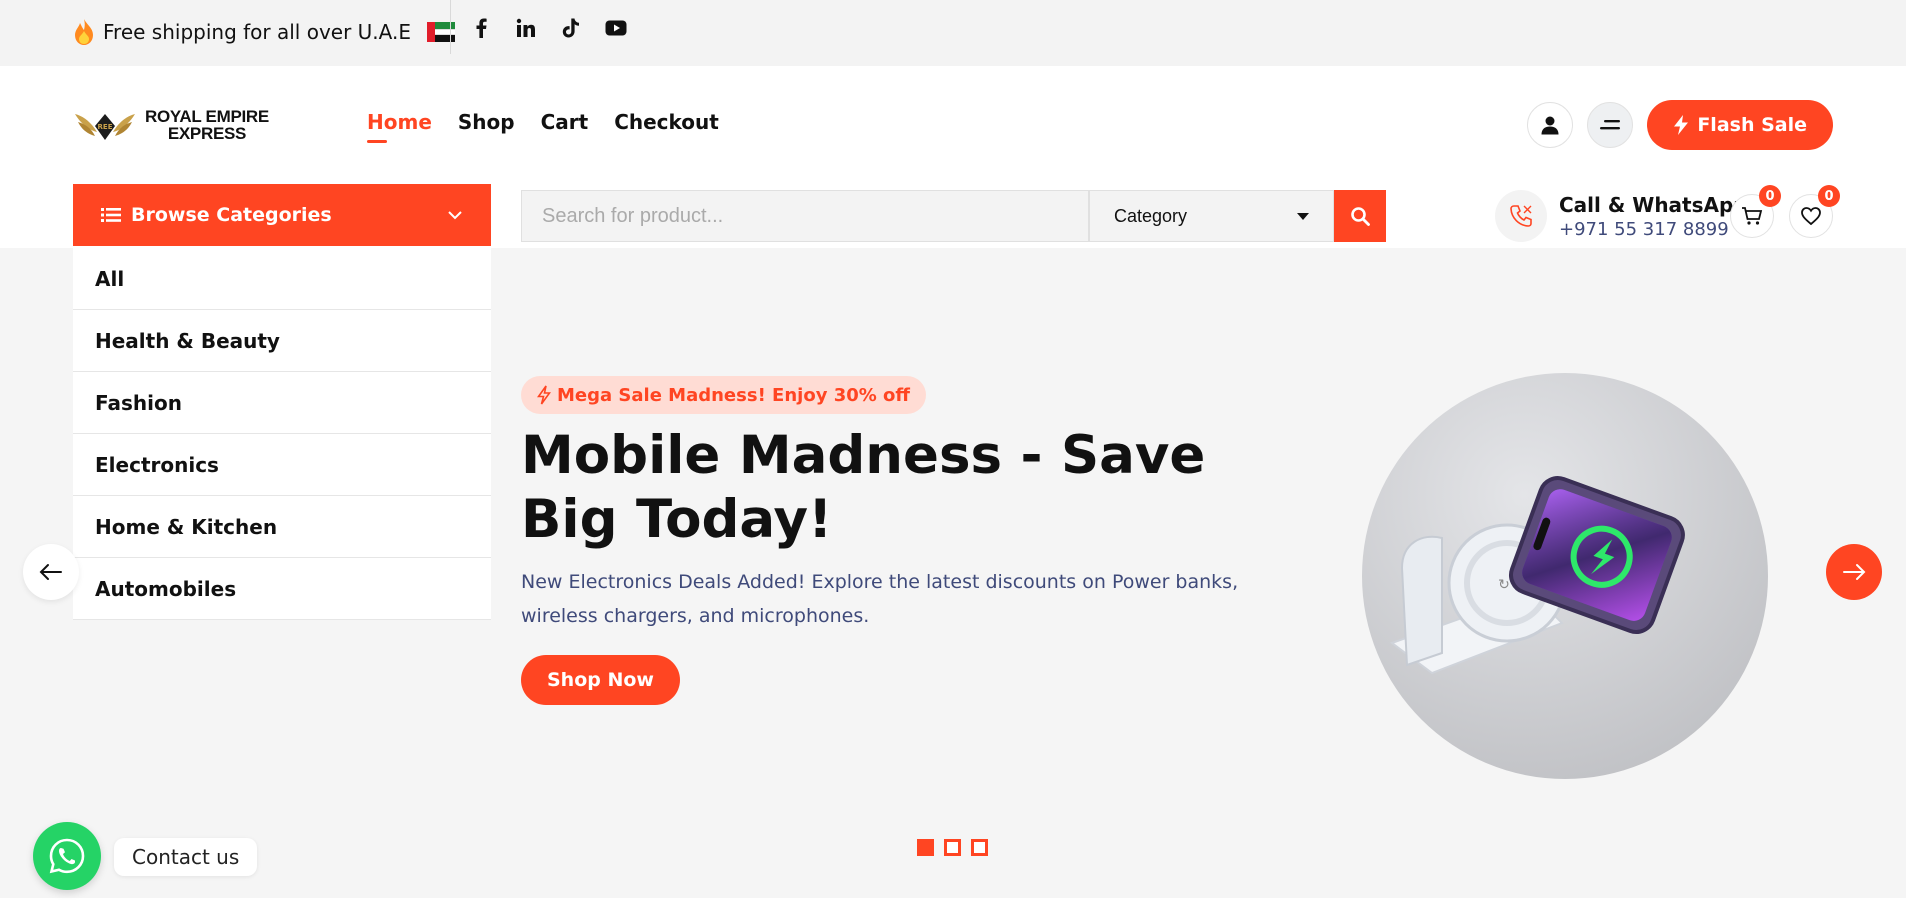 This screenshot has width=1906, height=916. What do you see at coordinates (282, 279) in the screenshot?
I see `category-item-all: All` at bounding box center [282, 279].